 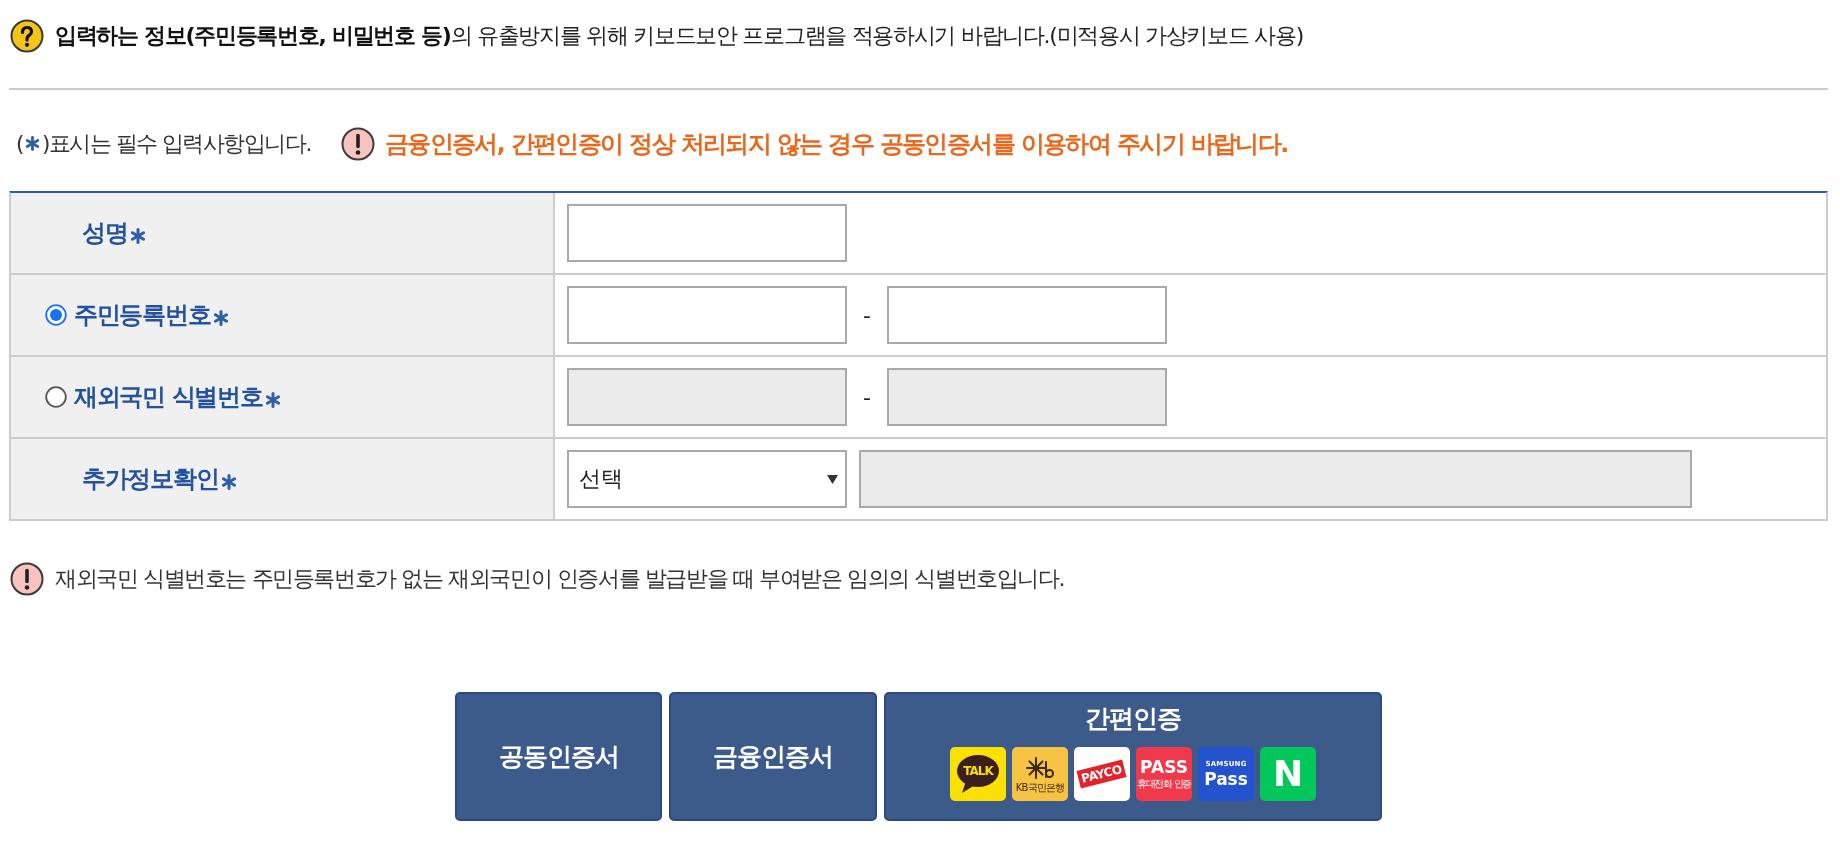 I want to click on field-label: 주민등록번호, so click(x=142, y=315).